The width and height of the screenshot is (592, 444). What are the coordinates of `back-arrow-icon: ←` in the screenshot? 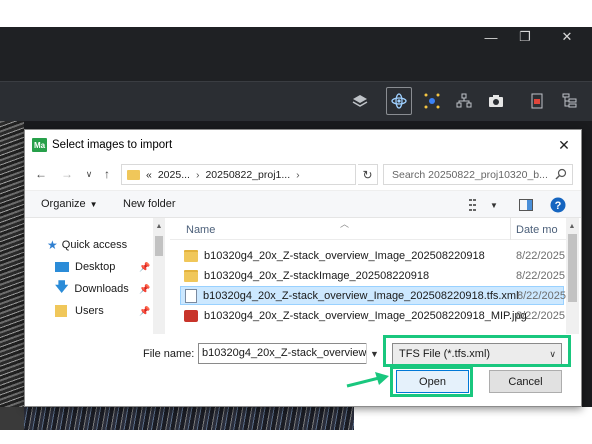 It's located at (41, 174).